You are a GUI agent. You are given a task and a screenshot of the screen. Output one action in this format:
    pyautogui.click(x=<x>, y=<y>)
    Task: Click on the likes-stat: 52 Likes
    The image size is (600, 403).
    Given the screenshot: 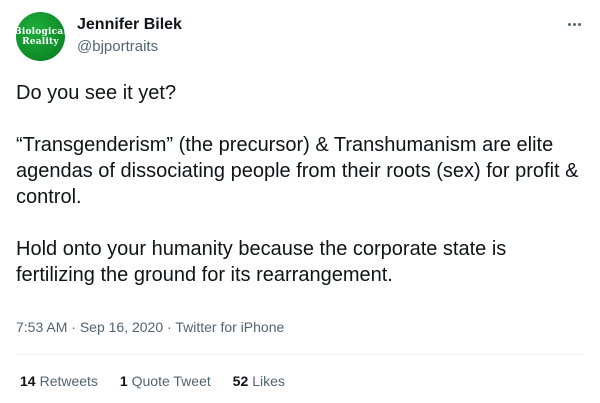 What is the action you would take?
    pyautogui.click(x=259, y=381)
    